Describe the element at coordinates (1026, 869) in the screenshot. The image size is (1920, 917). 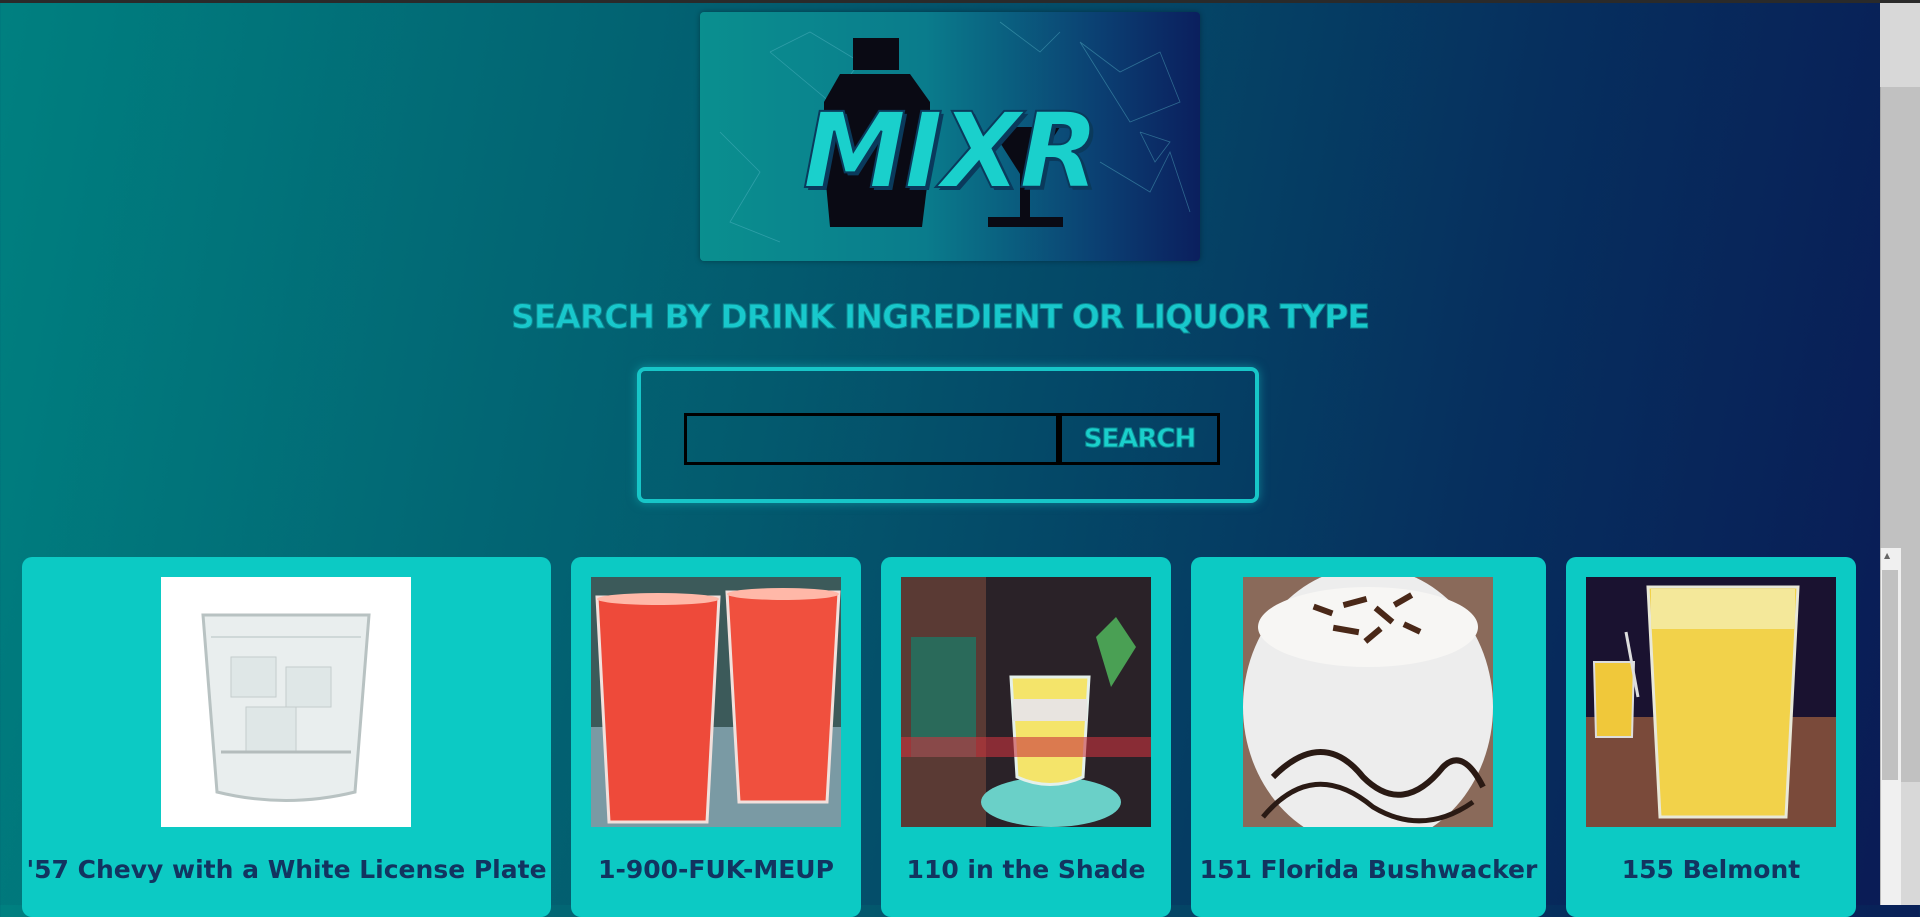
I see `drink-name: 110 in the Shade` at that location.